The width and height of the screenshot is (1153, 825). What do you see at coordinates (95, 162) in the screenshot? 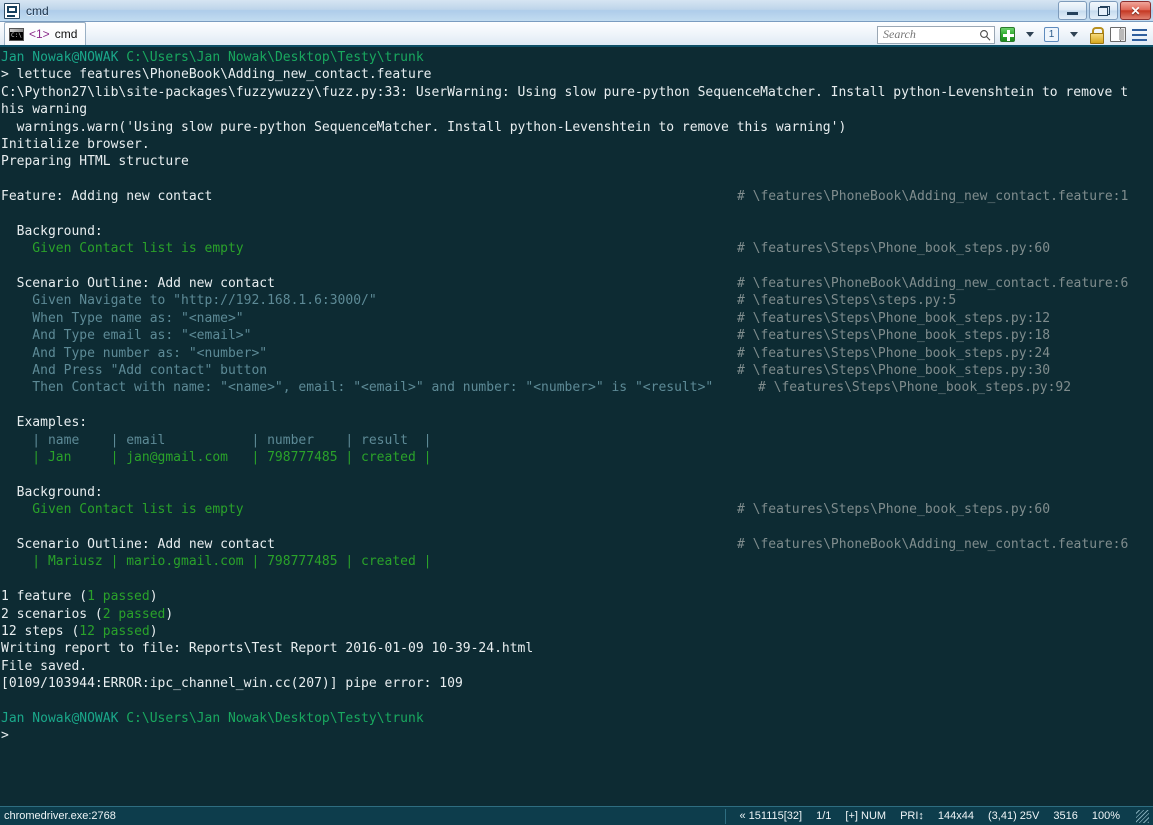
I see `terminal-text: Preparing HTML structure` at bounding box center [95, 162].